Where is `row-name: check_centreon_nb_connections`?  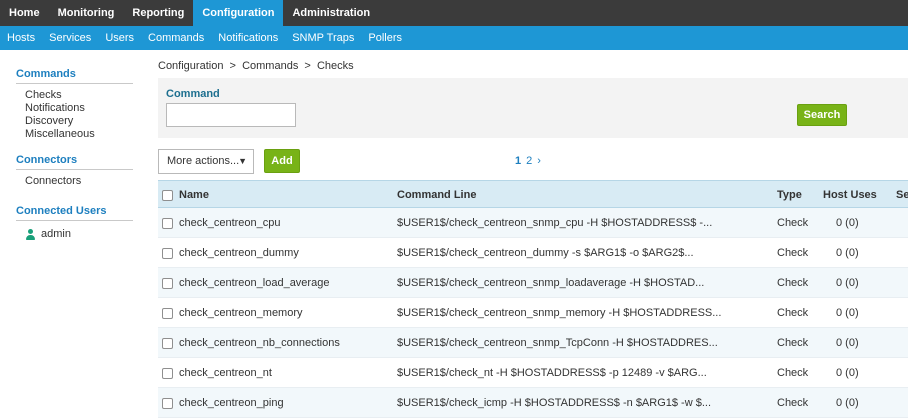 row-name: check_centreon_nb_connections is located at coordinates (284, 343).